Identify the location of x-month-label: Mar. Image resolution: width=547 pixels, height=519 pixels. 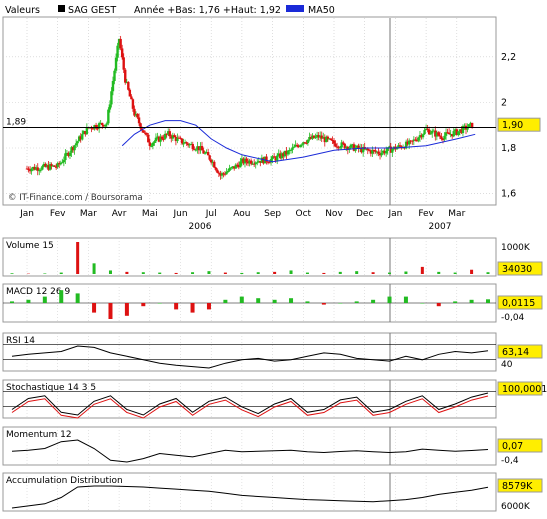
(456, 214).